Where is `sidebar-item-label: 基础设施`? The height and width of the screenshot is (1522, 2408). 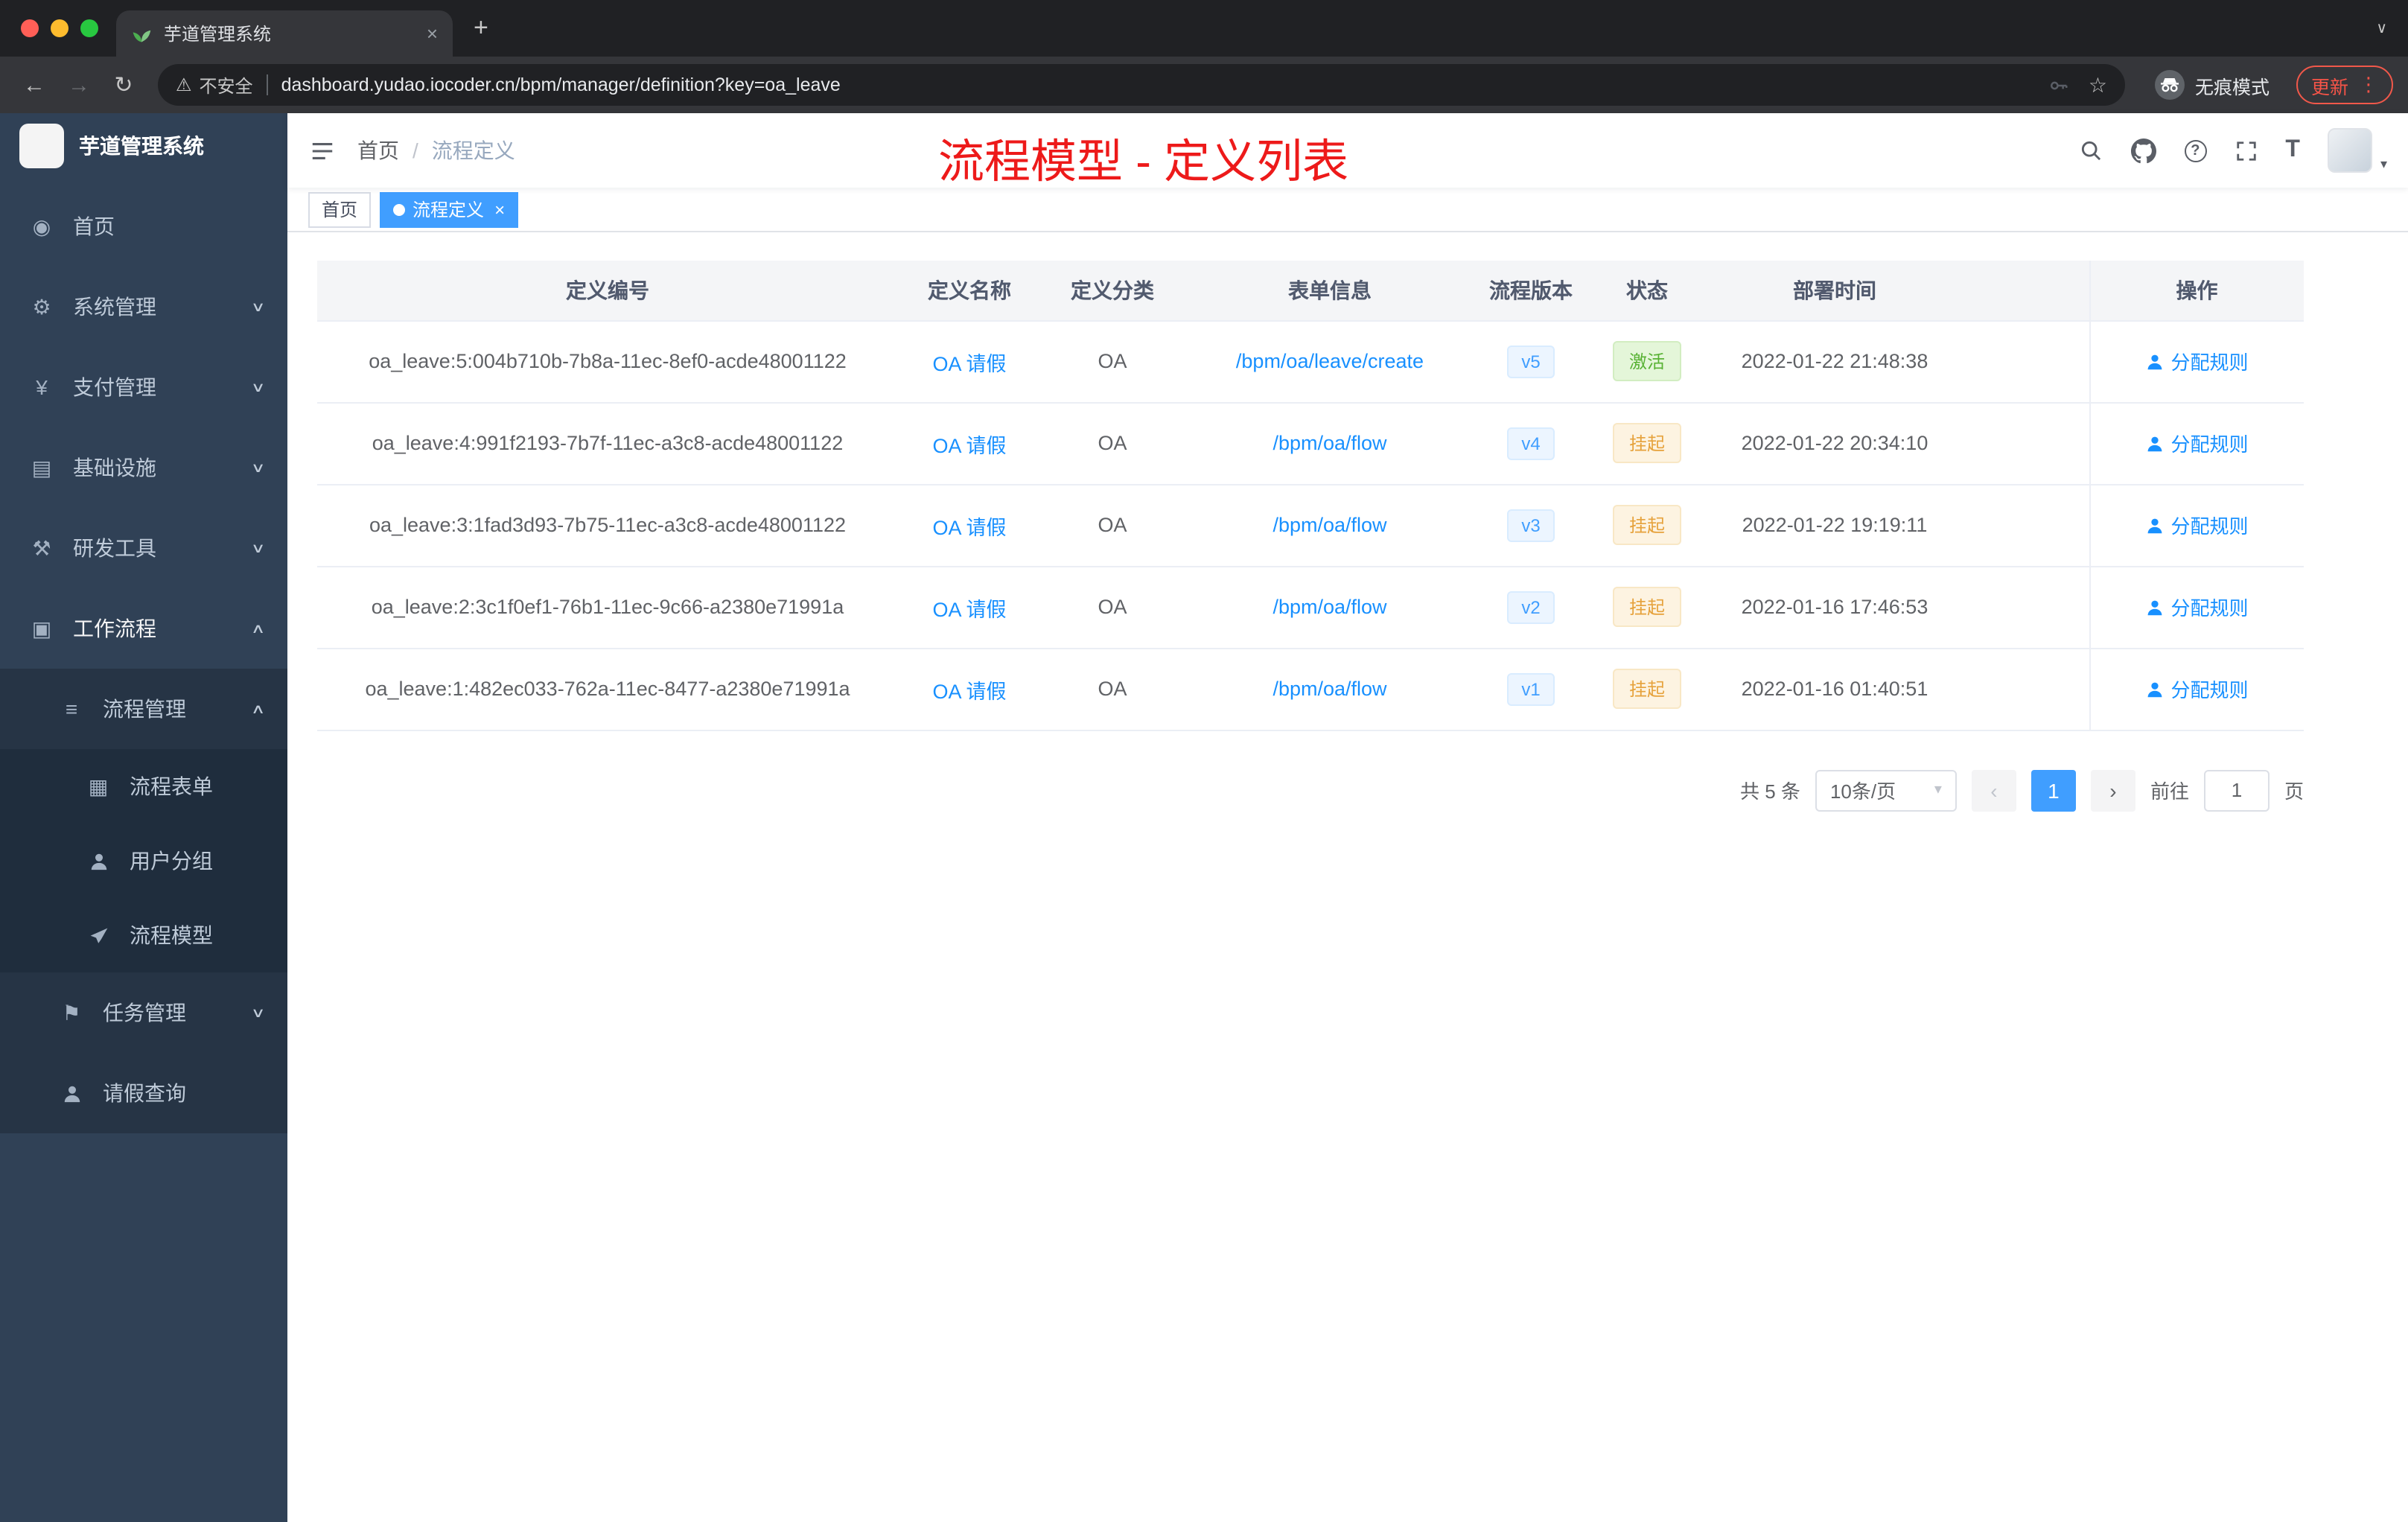
sidebar-item-label: 基础设施 is located at coordinates (114, 468).